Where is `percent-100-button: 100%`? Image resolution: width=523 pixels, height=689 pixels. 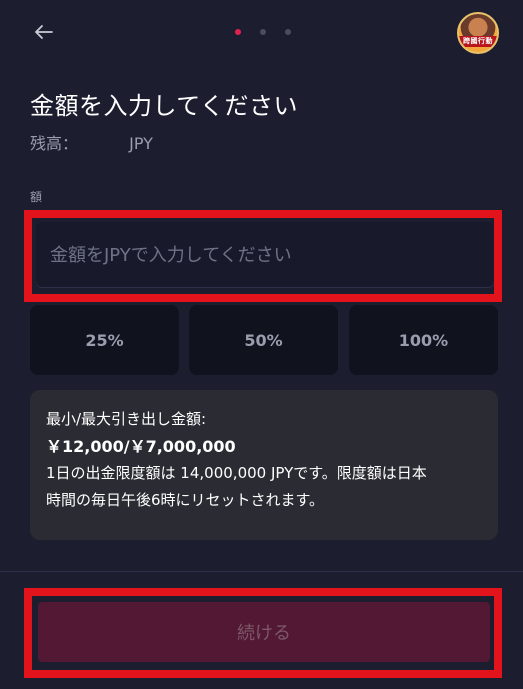
percent-100-button: 100% is located at coordinates (423, 340).